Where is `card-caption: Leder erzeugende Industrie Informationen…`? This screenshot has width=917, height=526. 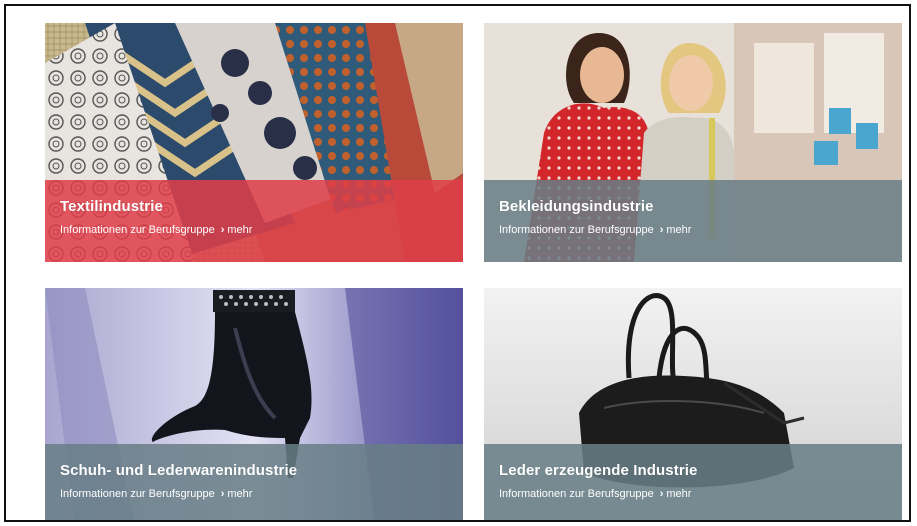 card-caption: Leder erzeugende Industrie Informationen… is located at coordinates (693, 482).